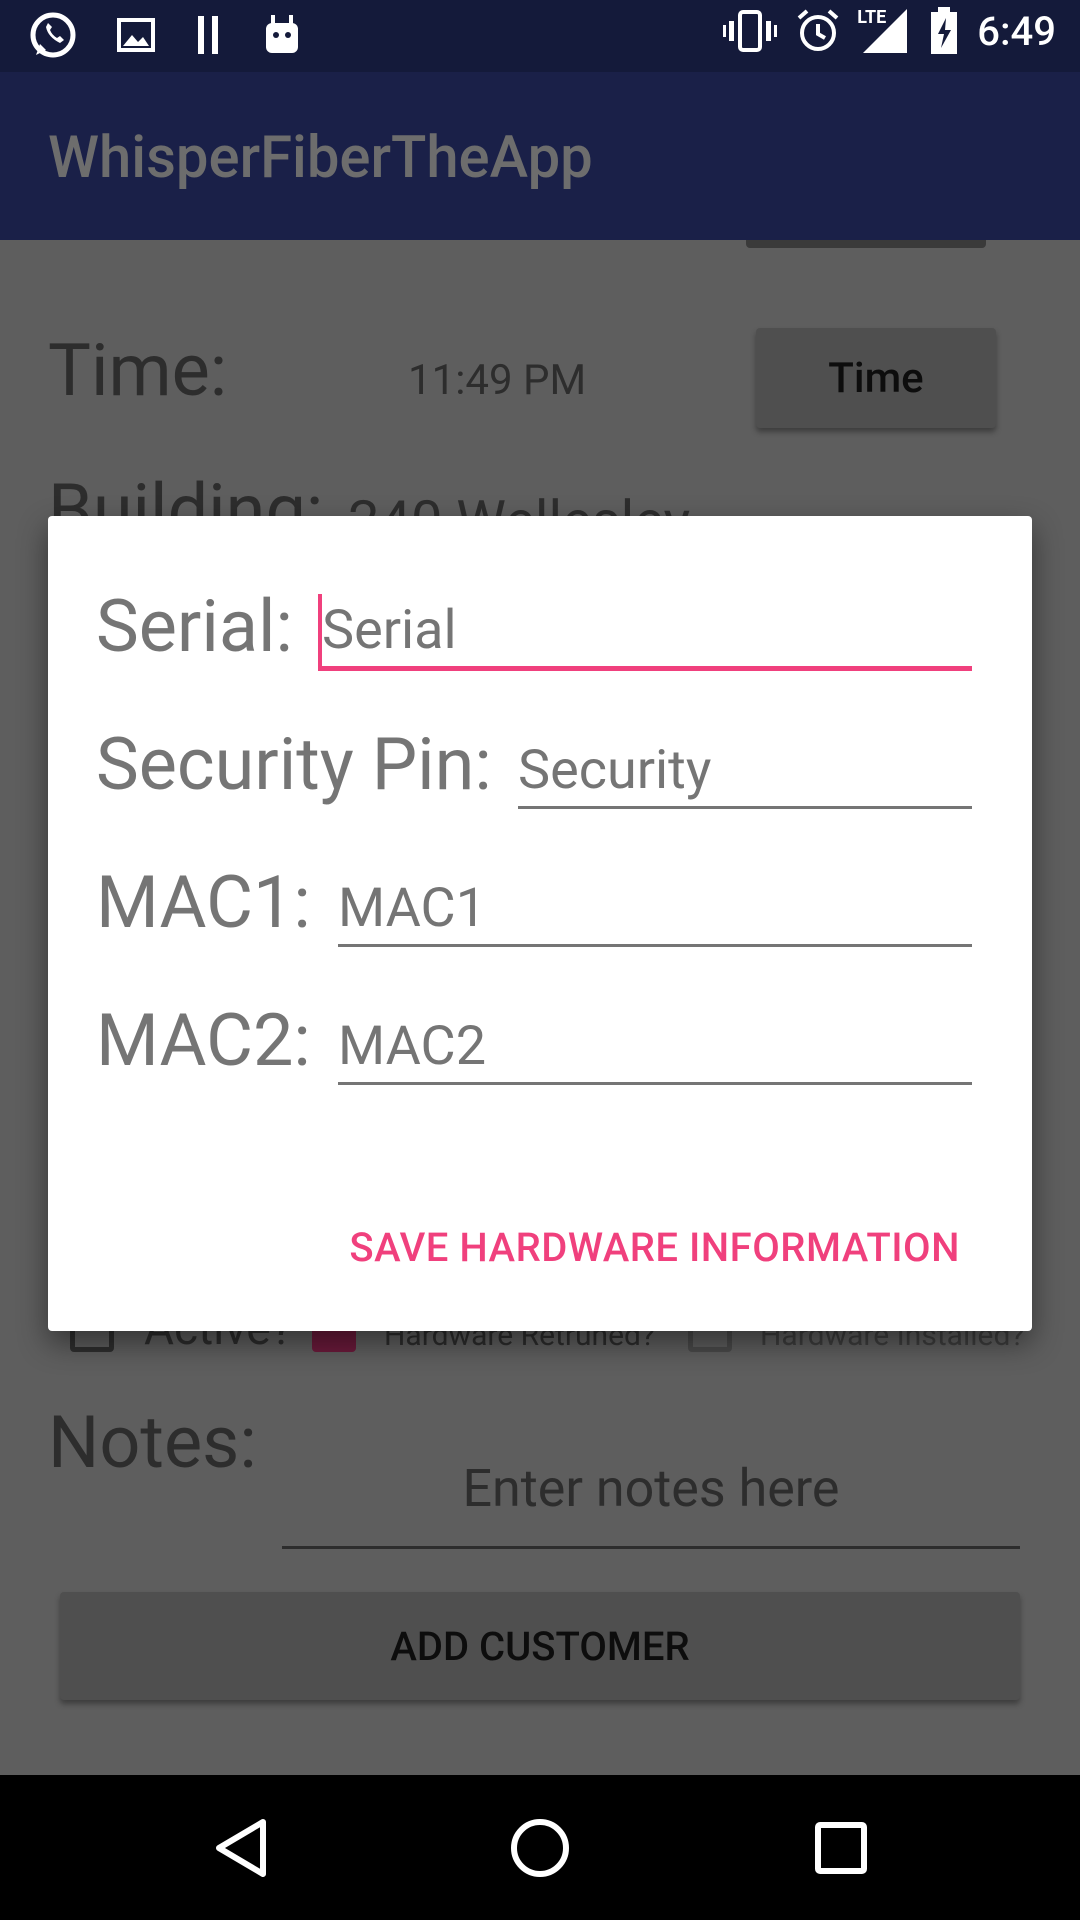  Describe the element at coordinates (136, 35) in the screenshot. I see `image-icon` at that location.